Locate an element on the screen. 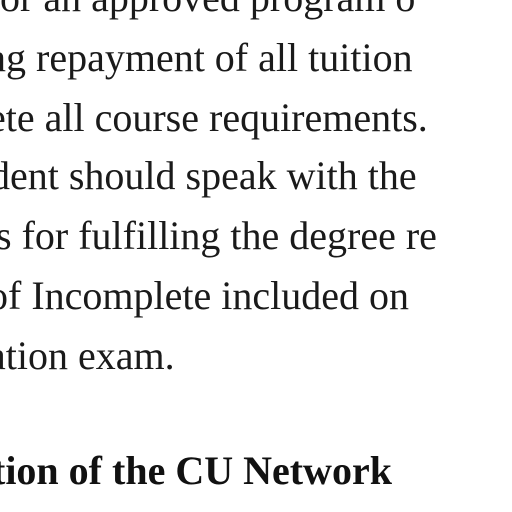  paragraph-line: ete all course requirements. is located at coordinates (214, 117).